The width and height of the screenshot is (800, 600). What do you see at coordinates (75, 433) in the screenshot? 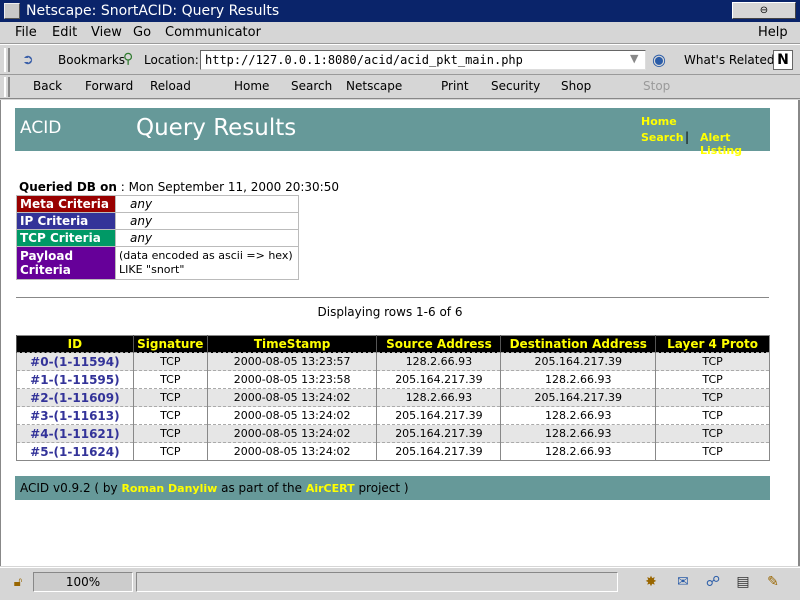
I see `alert-id-link: #4-(1-11621)` at bounding box center [75, 433].